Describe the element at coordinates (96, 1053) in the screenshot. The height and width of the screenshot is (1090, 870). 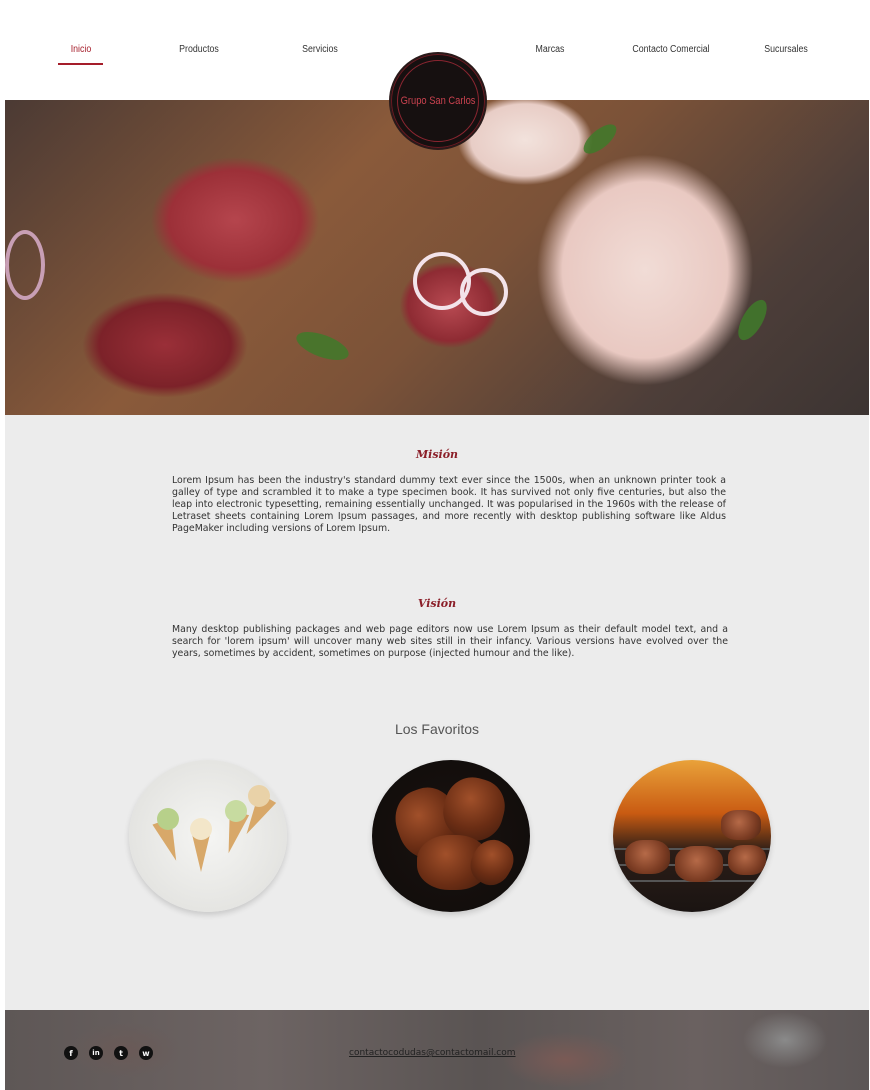
I see `linkedin-icon: in` at that location.